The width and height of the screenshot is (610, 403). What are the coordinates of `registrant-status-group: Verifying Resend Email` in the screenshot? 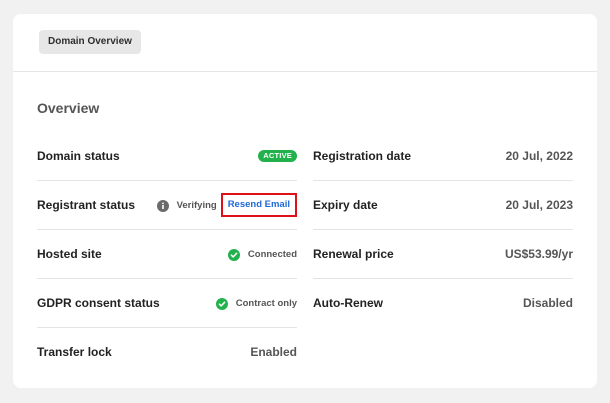 It's located at (226, 205).